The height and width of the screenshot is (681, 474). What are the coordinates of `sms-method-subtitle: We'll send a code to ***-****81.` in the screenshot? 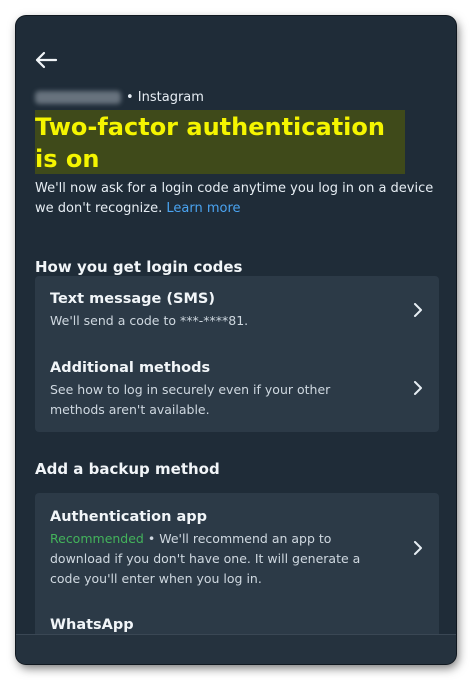 It's located at (149, 320).